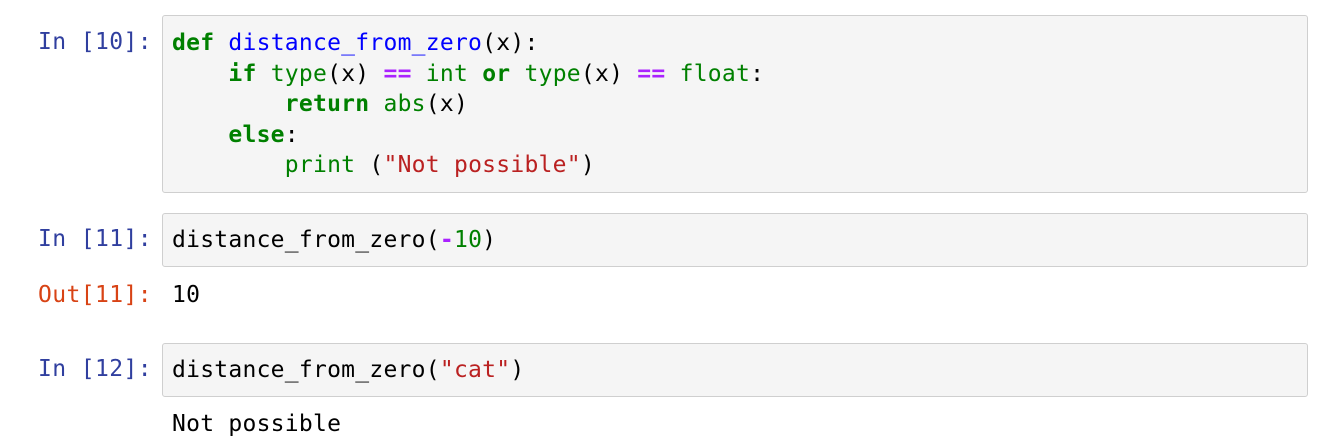  Describe the element at coordinates (482, 165) in the screenshot. I see `string-token: "Not possible"` at that location.